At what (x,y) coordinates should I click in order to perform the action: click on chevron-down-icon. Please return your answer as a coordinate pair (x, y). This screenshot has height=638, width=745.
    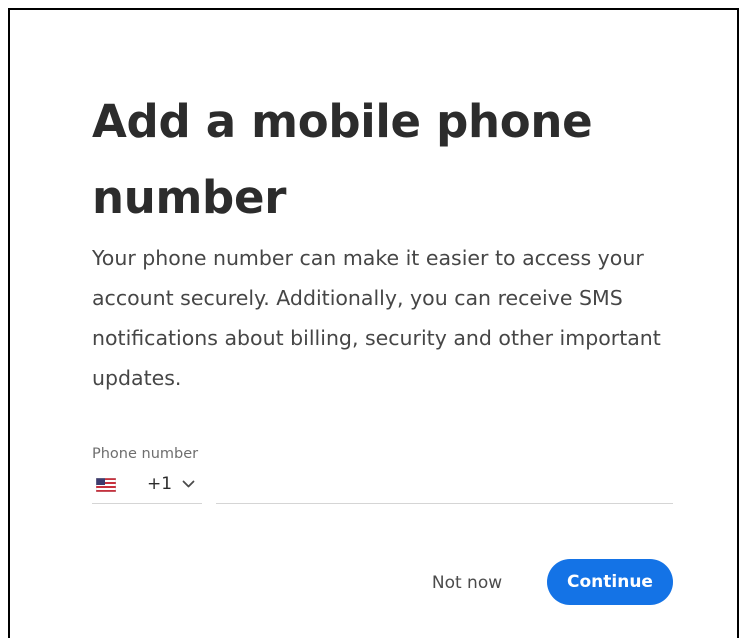
    Looking at the image, I should click on (188, 484).